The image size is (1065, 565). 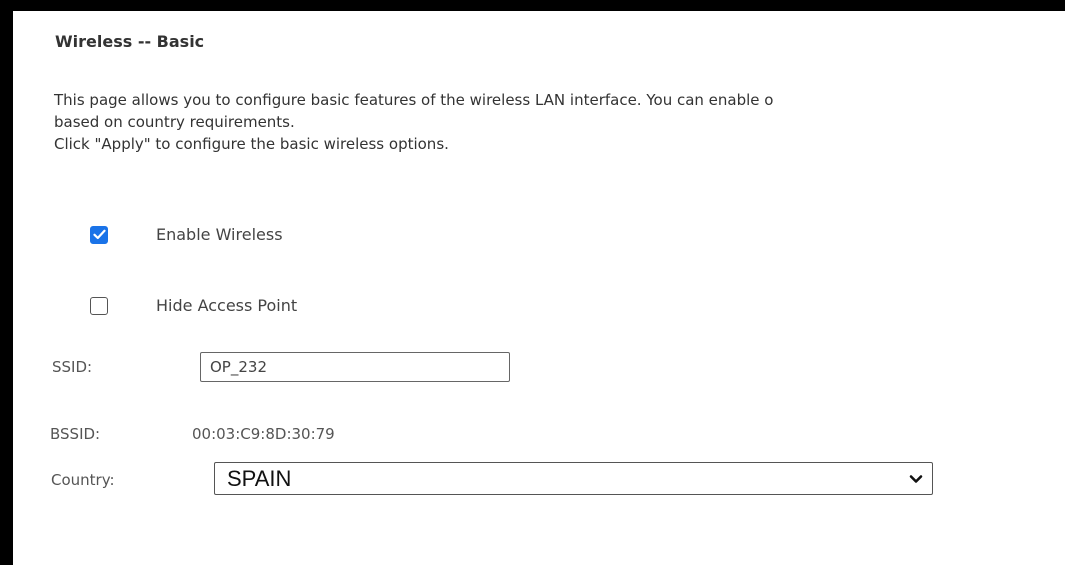 I want to click on hide-access-point-row: Hide Access Point, so click(x=193, y=305).